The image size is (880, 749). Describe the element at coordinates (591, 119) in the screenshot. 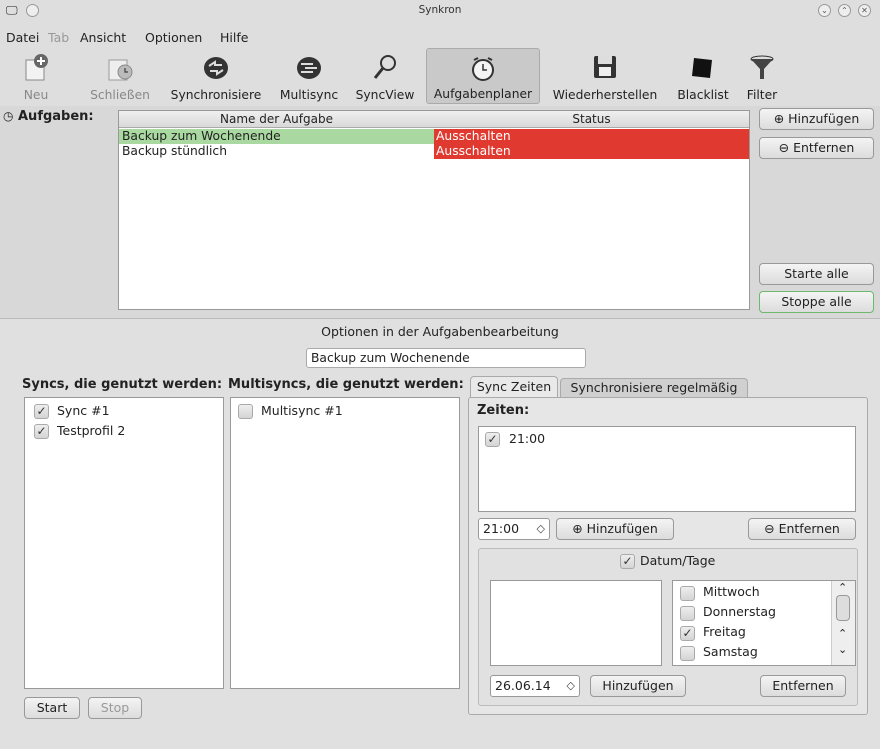

I see `column-header-status: Status` at that location.